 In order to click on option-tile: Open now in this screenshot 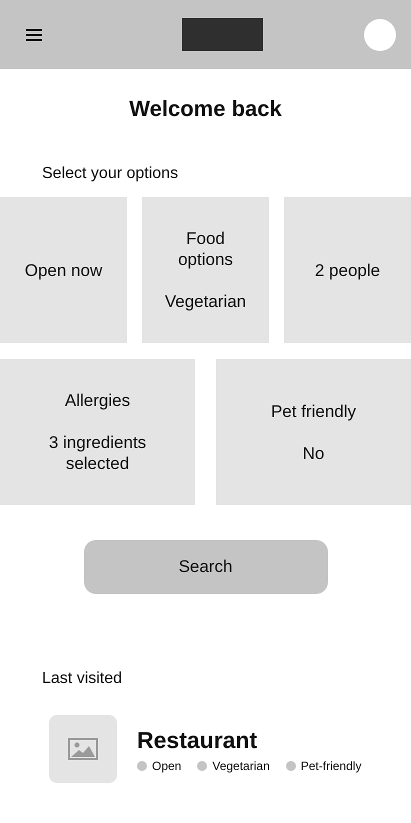, I will do `click(63, 270)`.